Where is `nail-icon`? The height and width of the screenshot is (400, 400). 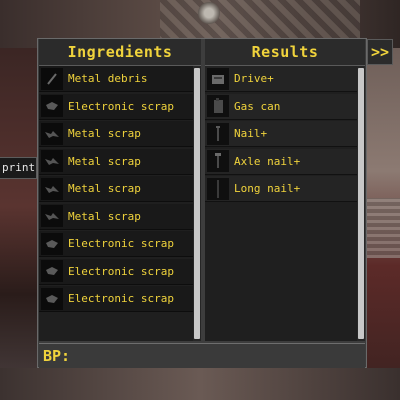 nail-icon is located at coordinates (218, 133).